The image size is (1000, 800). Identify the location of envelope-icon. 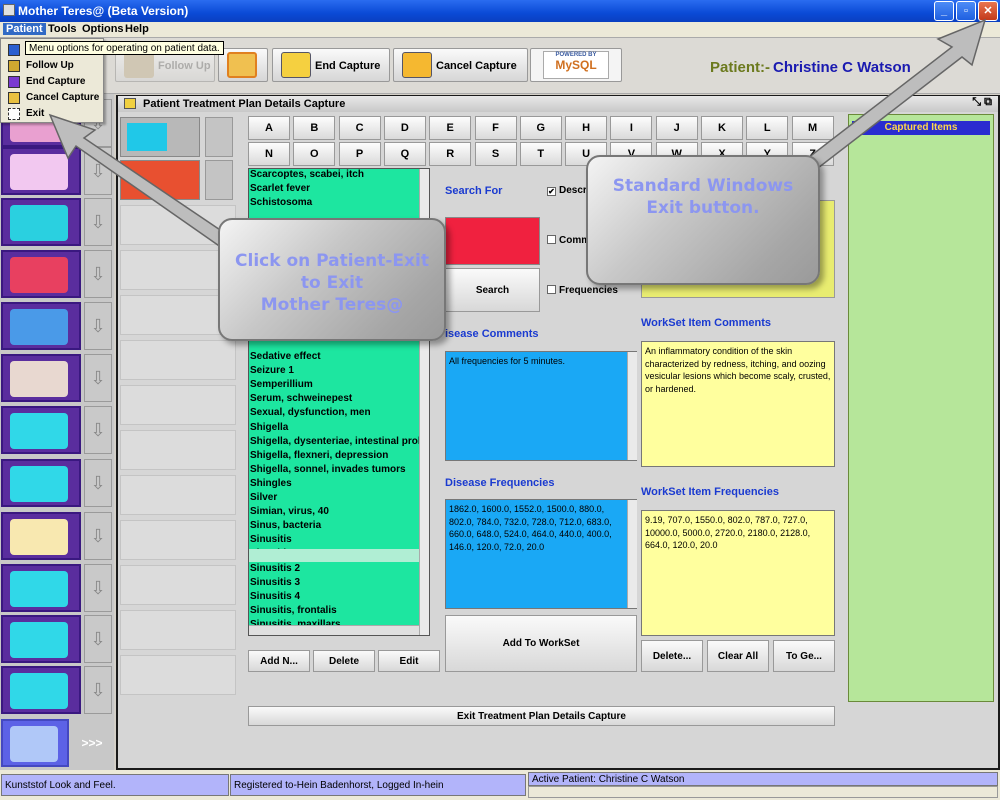
(296, 65).